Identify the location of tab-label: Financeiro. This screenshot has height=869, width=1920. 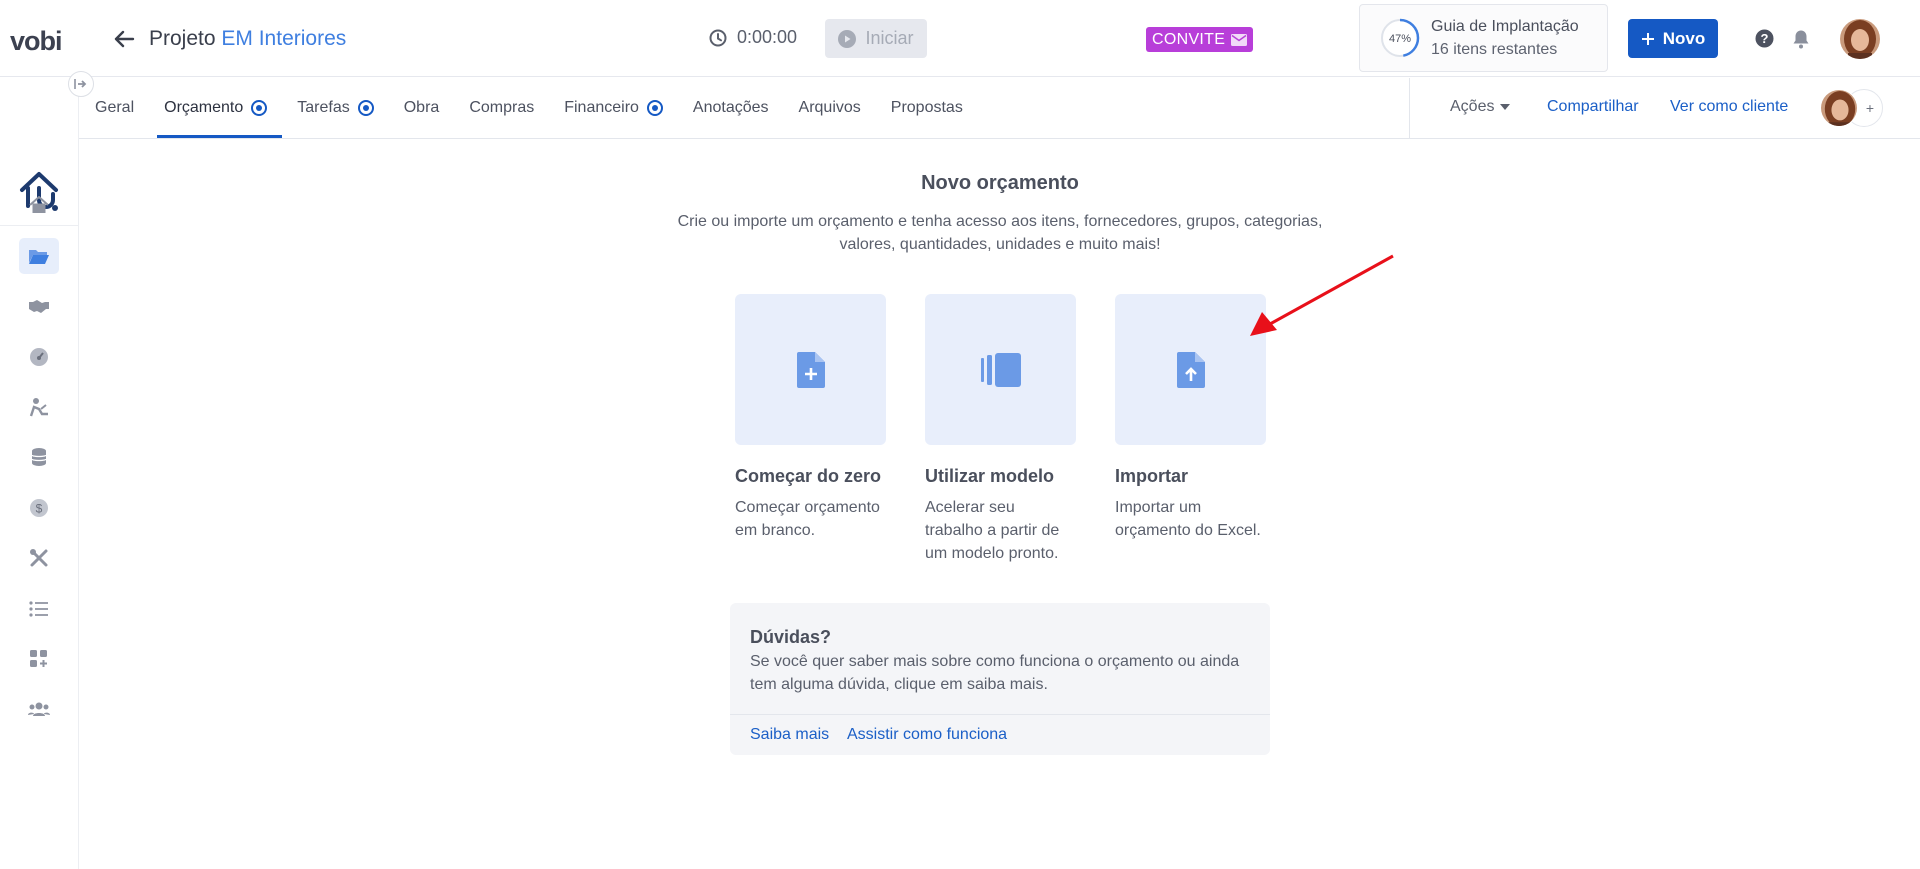
(601, 107).